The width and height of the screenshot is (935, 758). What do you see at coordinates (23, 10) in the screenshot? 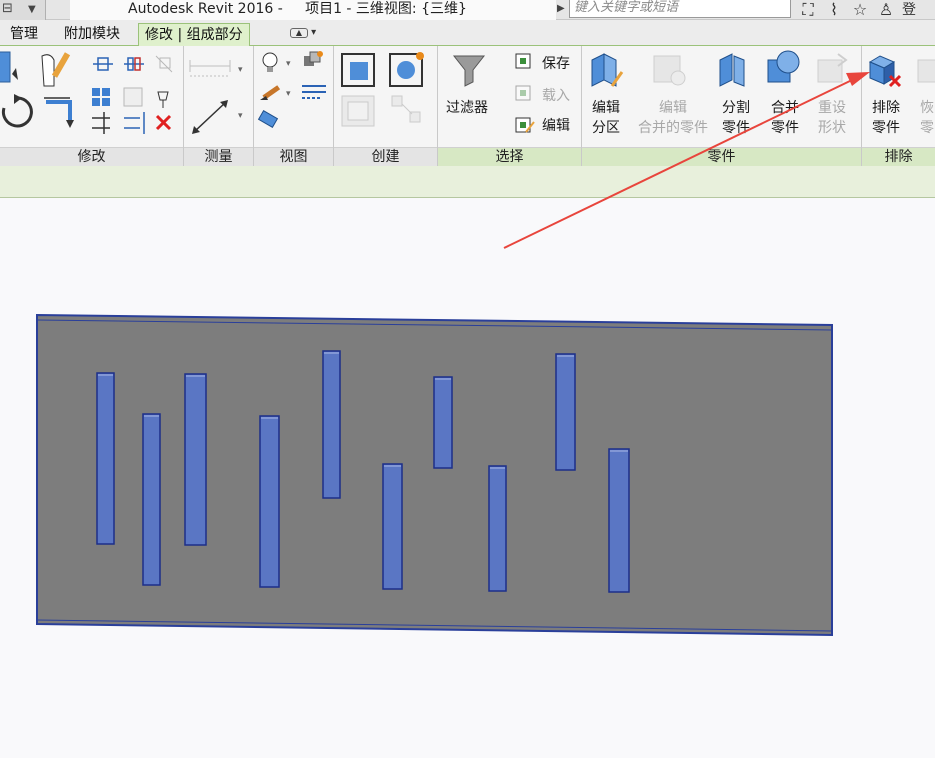
I see `quick-access-toolbar: ⊟ ▼` at bounding box center [23, 10].